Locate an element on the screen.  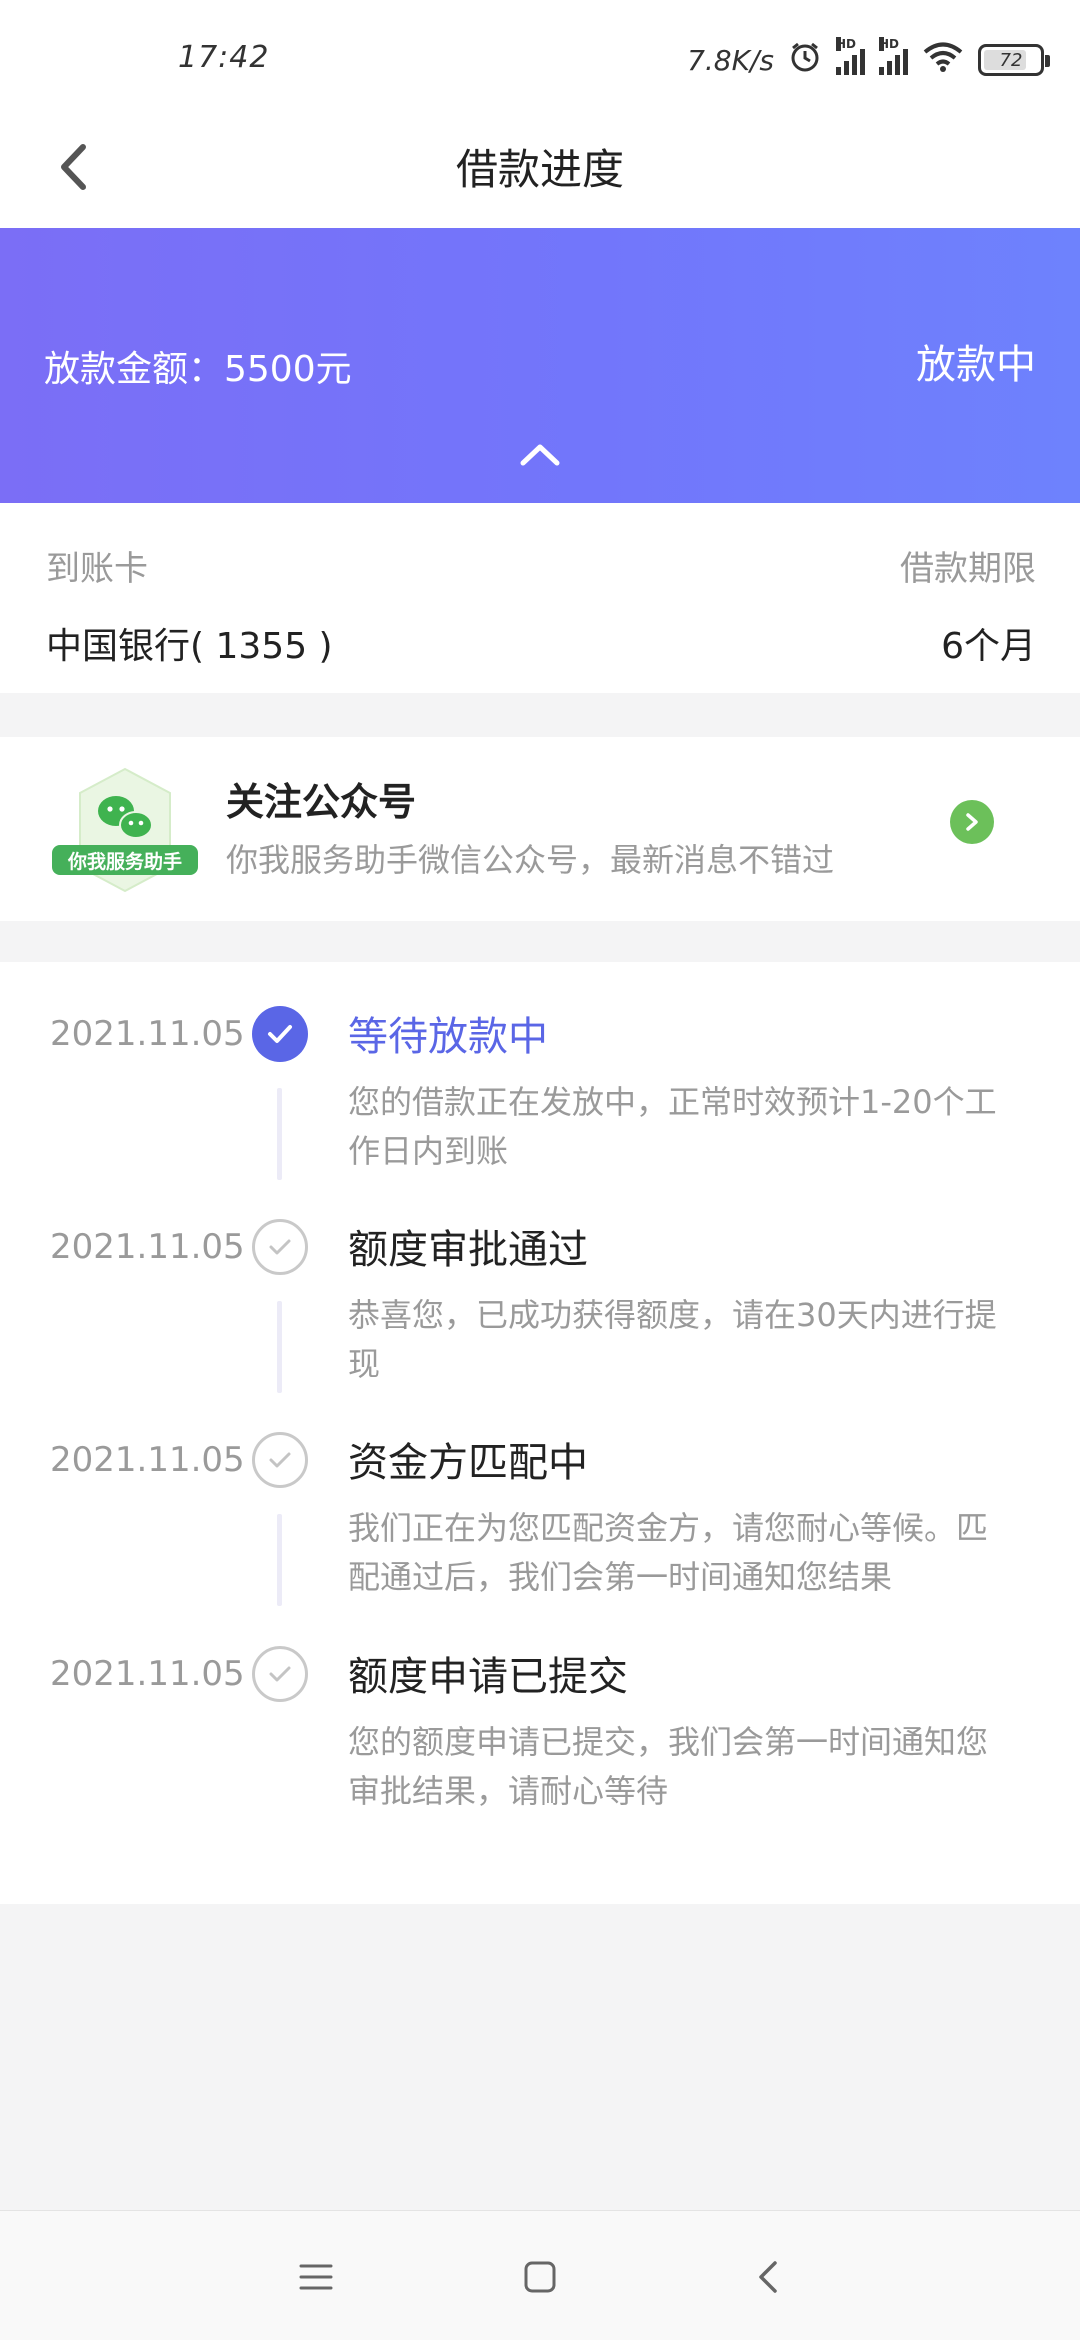
battery-icon: 72 is located at coordinates (1014, 60).